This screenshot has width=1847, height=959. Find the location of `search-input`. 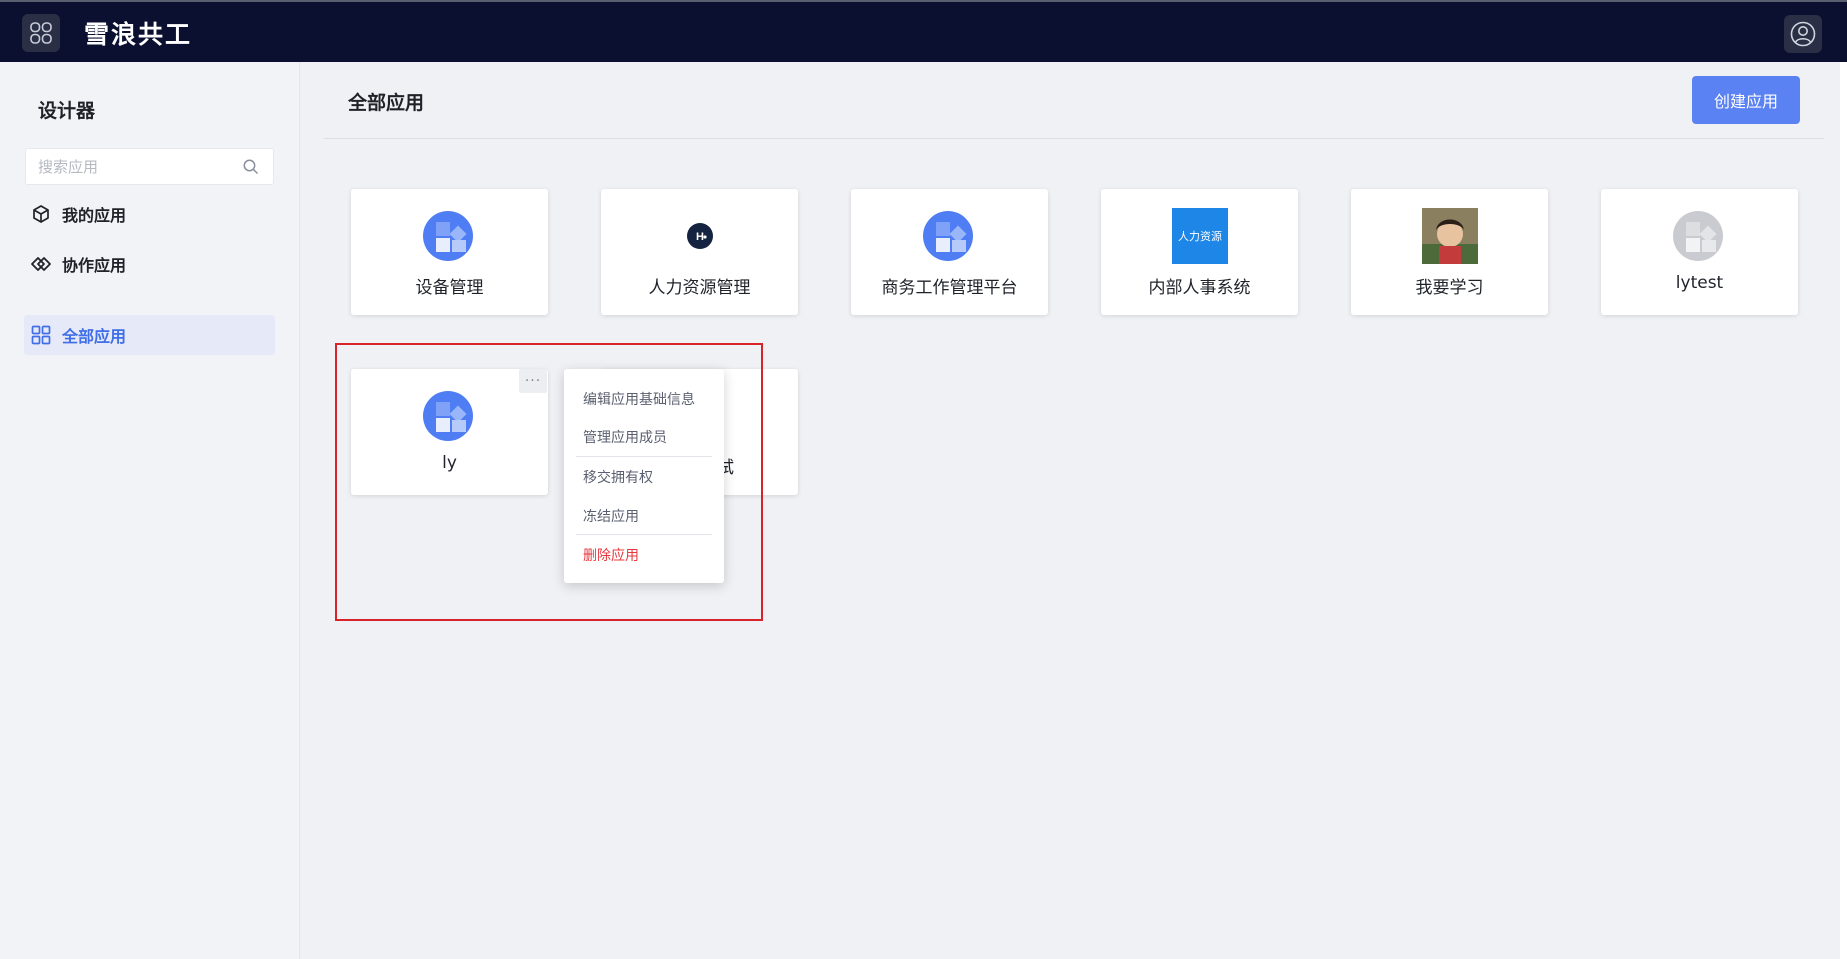

search-input is located at coordinates (138, 166).